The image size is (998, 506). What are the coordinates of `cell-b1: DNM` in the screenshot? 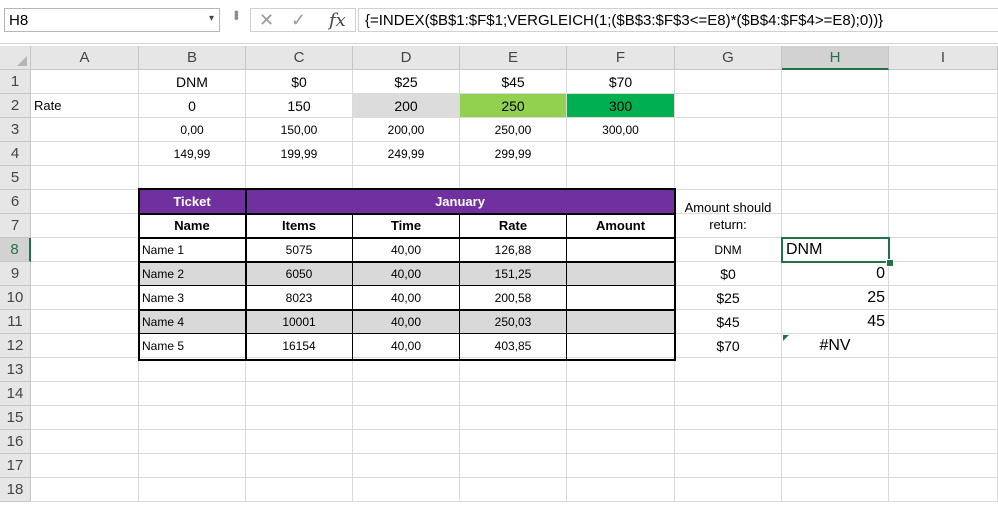 It's located at (192, 82).